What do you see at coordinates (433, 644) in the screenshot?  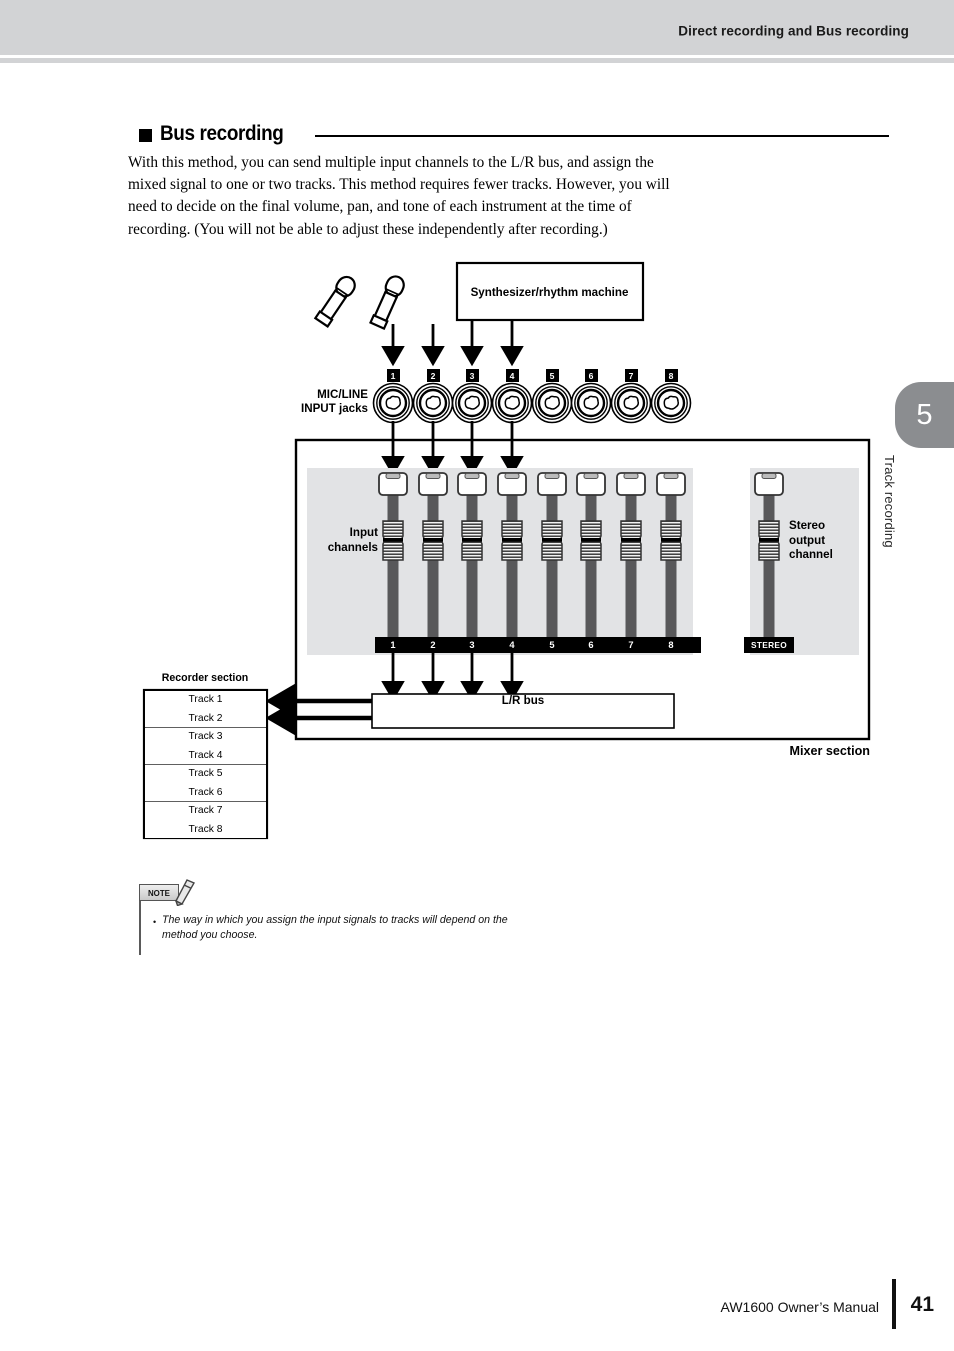 I see `channel-number-2: 2` at bounding box center [433, 644].